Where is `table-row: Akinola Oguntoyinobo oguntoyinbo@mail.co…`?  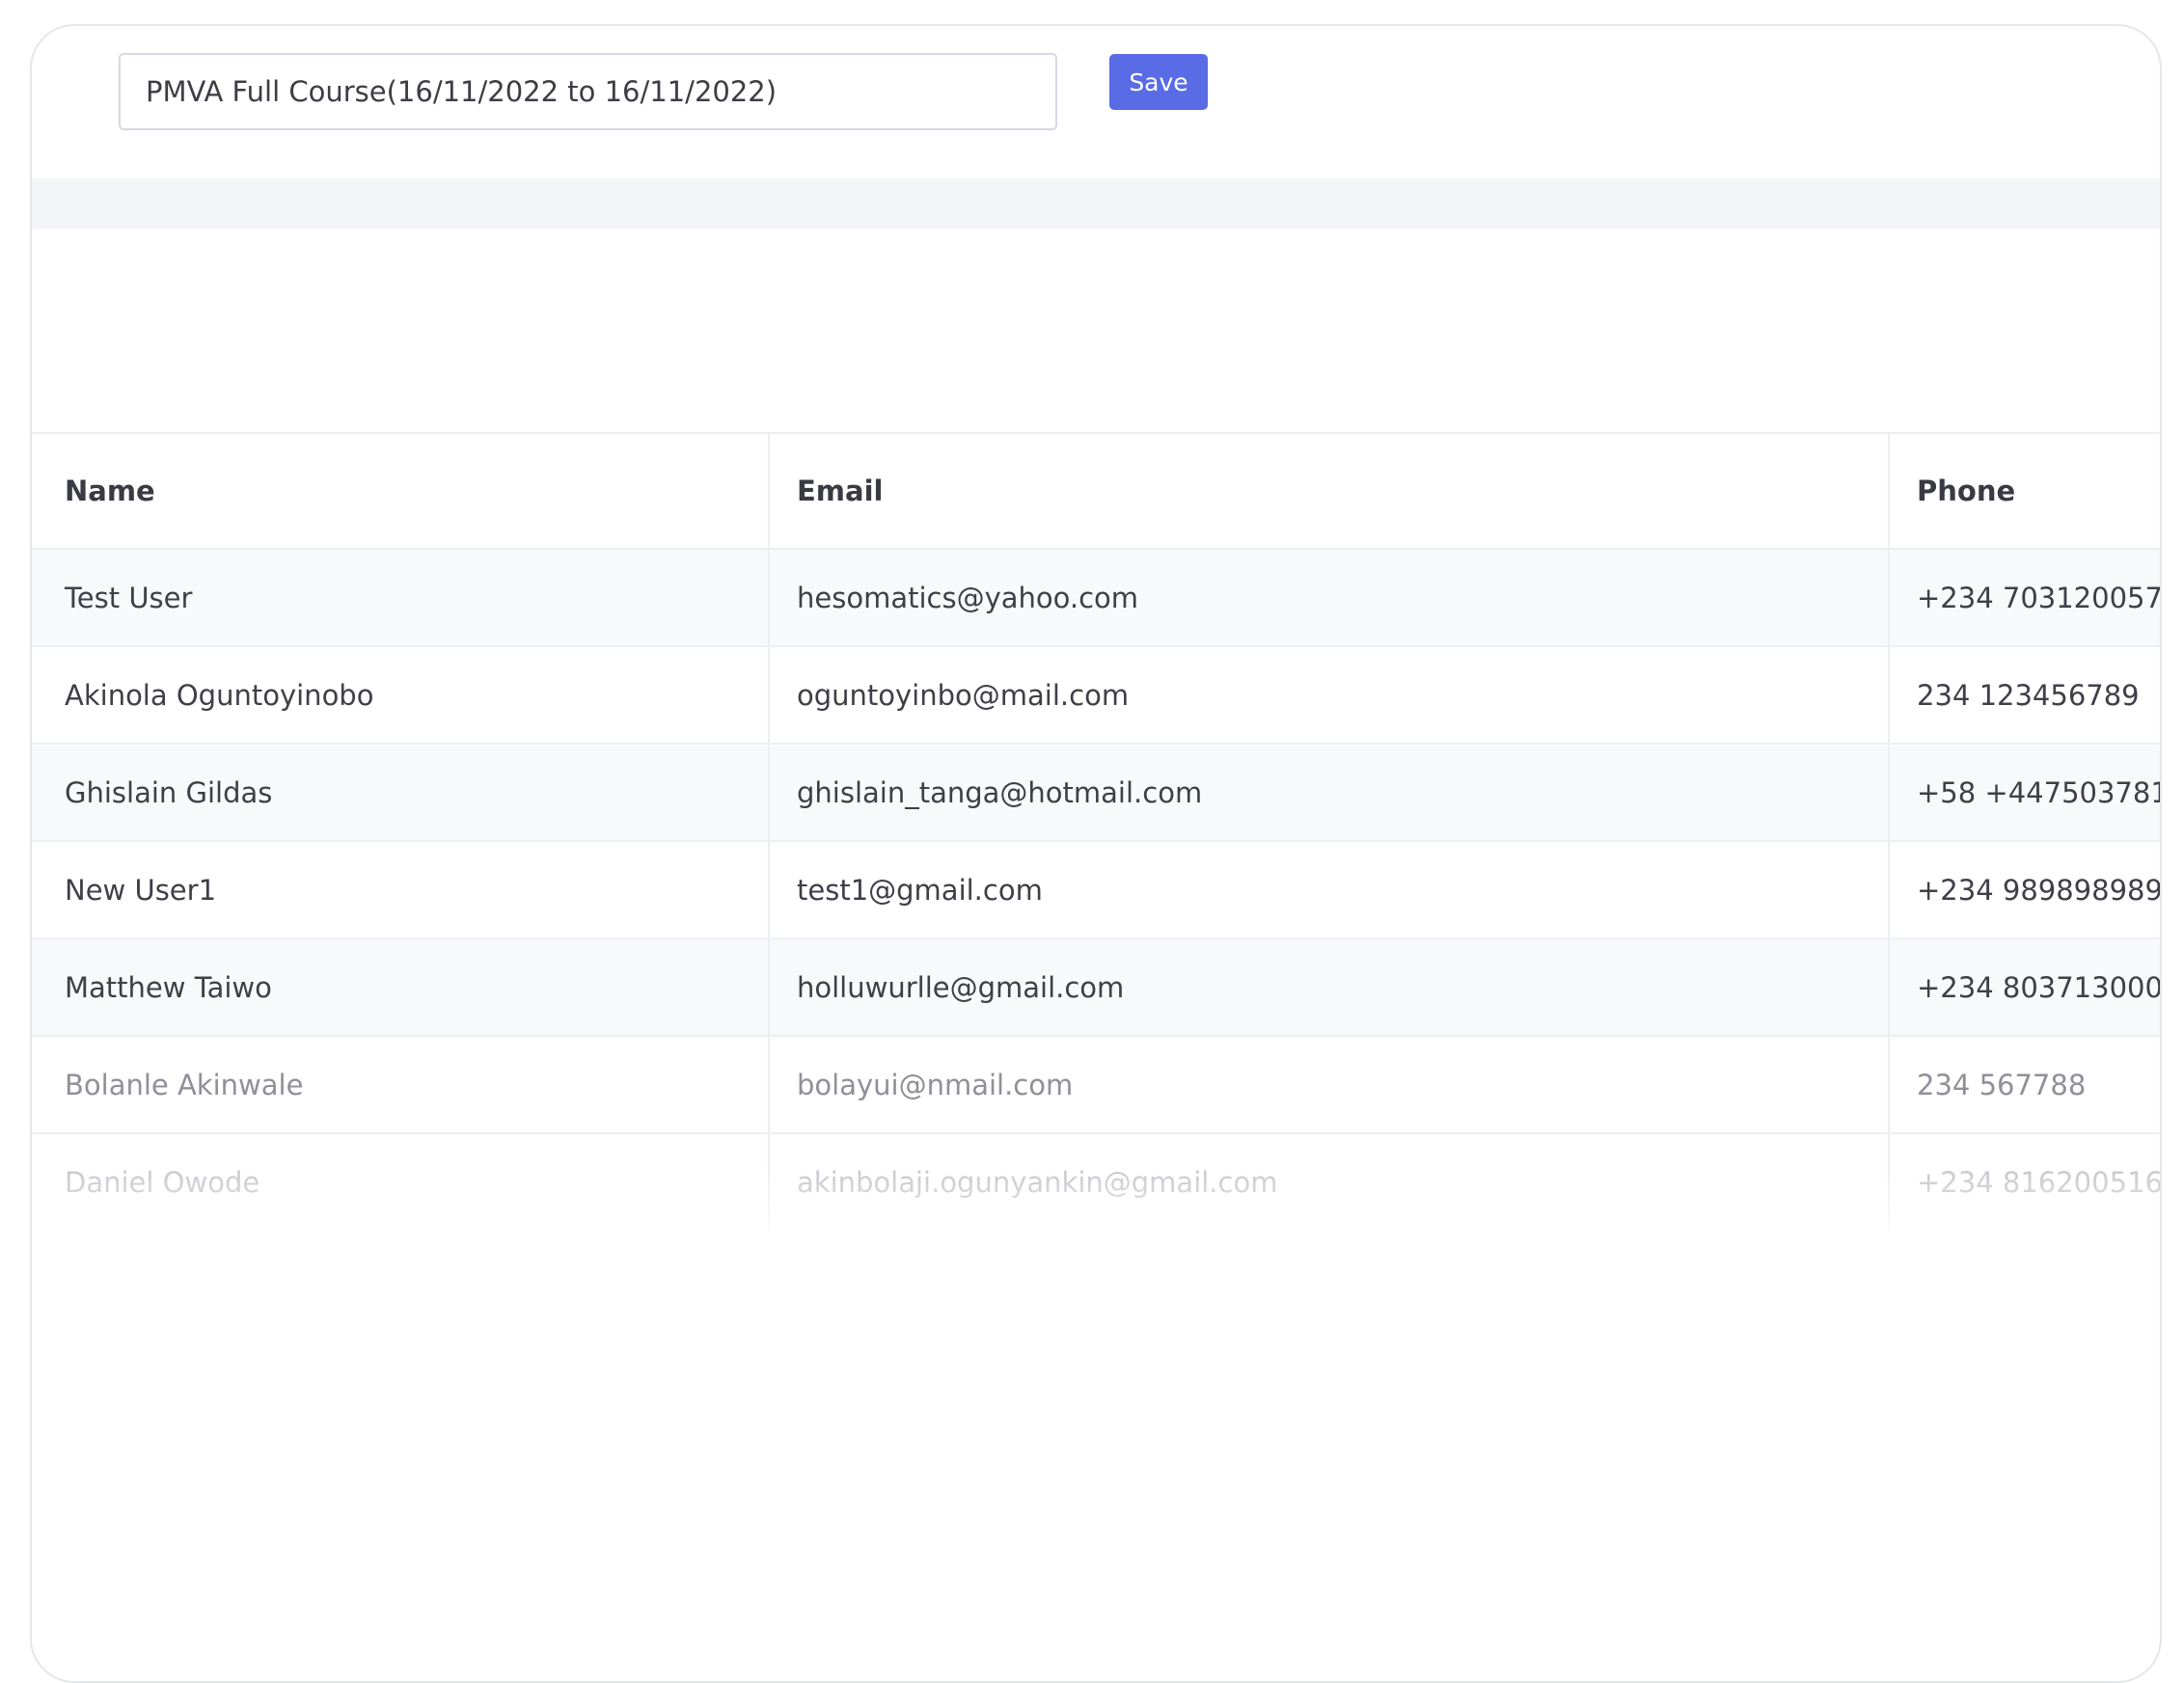 table-row: Akinola Oguntoyinobo oguntoyinbo@mail.co… is located at coordinates (1096, 695).